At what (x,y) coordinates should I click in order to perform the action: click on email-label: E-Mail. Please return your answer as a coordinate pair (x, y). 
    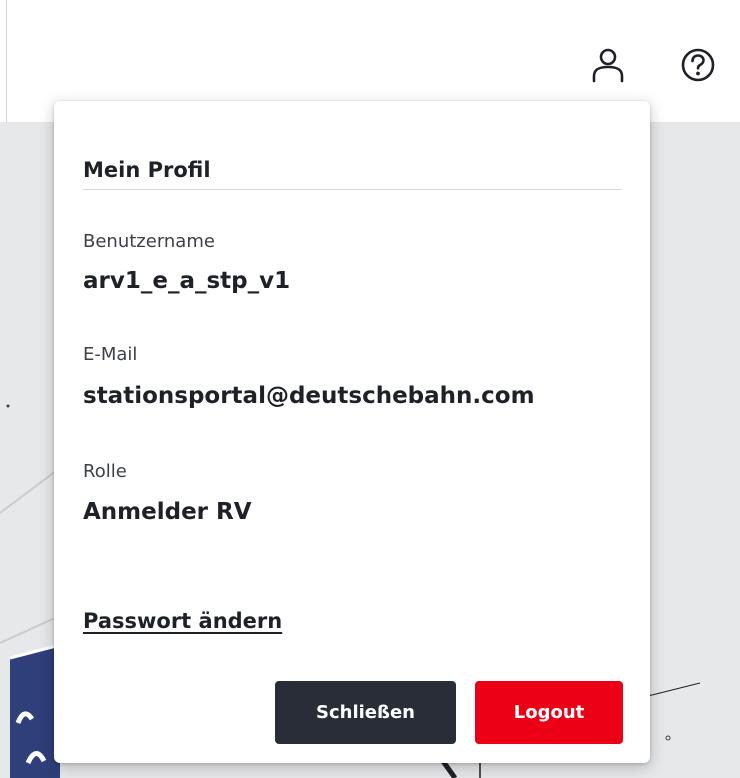
    Looking at the image, I should click on (110, 354).